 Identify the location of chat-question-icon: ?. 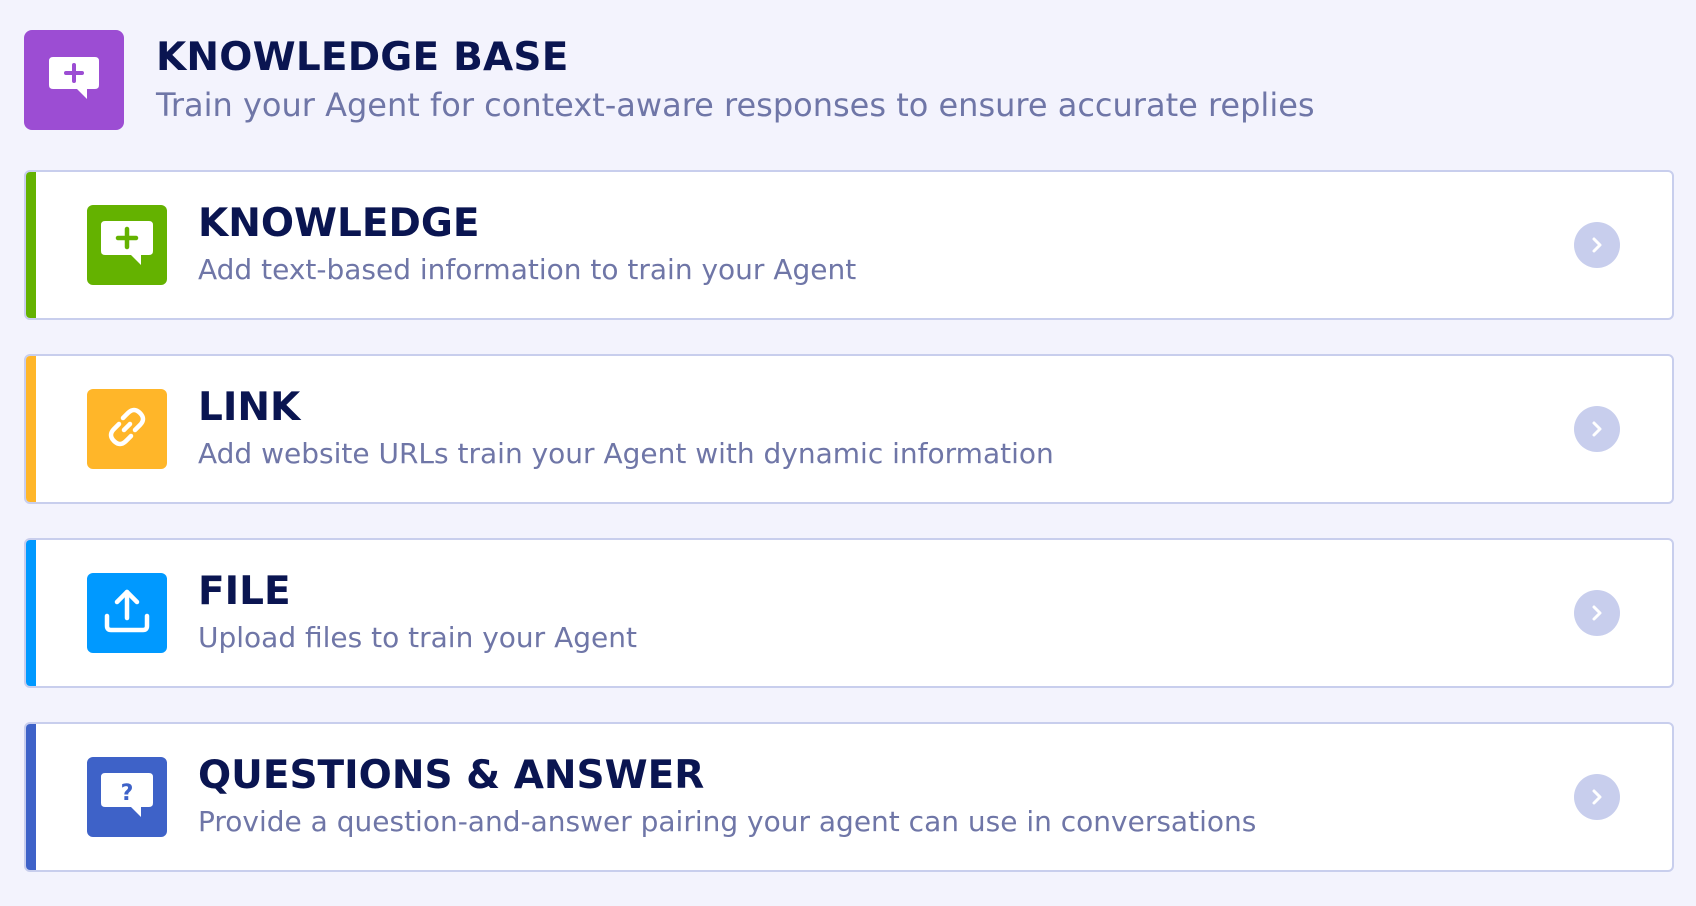
(127, 797).